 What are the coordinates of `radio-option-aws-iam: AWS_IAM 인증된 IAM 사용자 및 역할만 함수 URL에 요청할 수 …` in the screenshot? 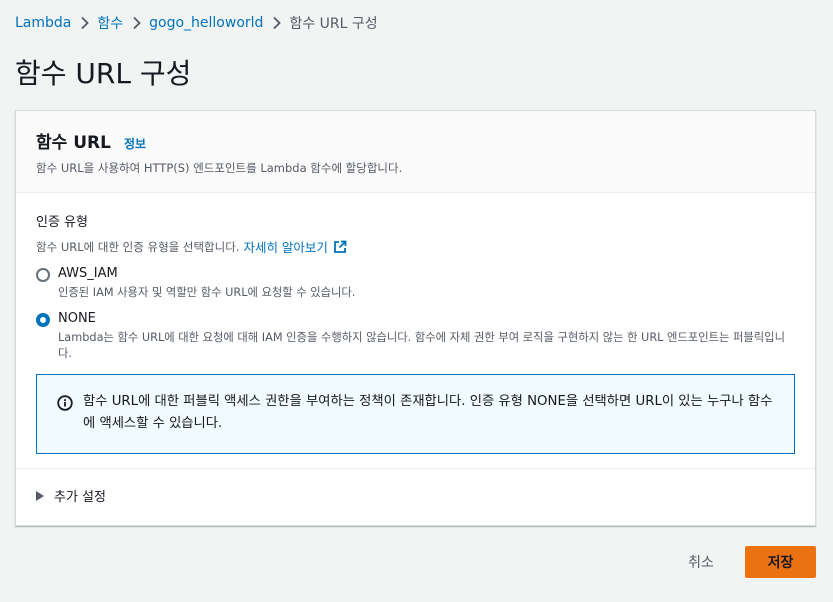 It's located at (415, 283).